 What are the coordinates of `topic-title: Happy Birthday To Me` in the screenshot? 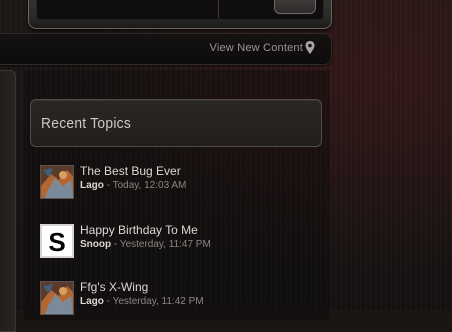 It's located at (139, 230).